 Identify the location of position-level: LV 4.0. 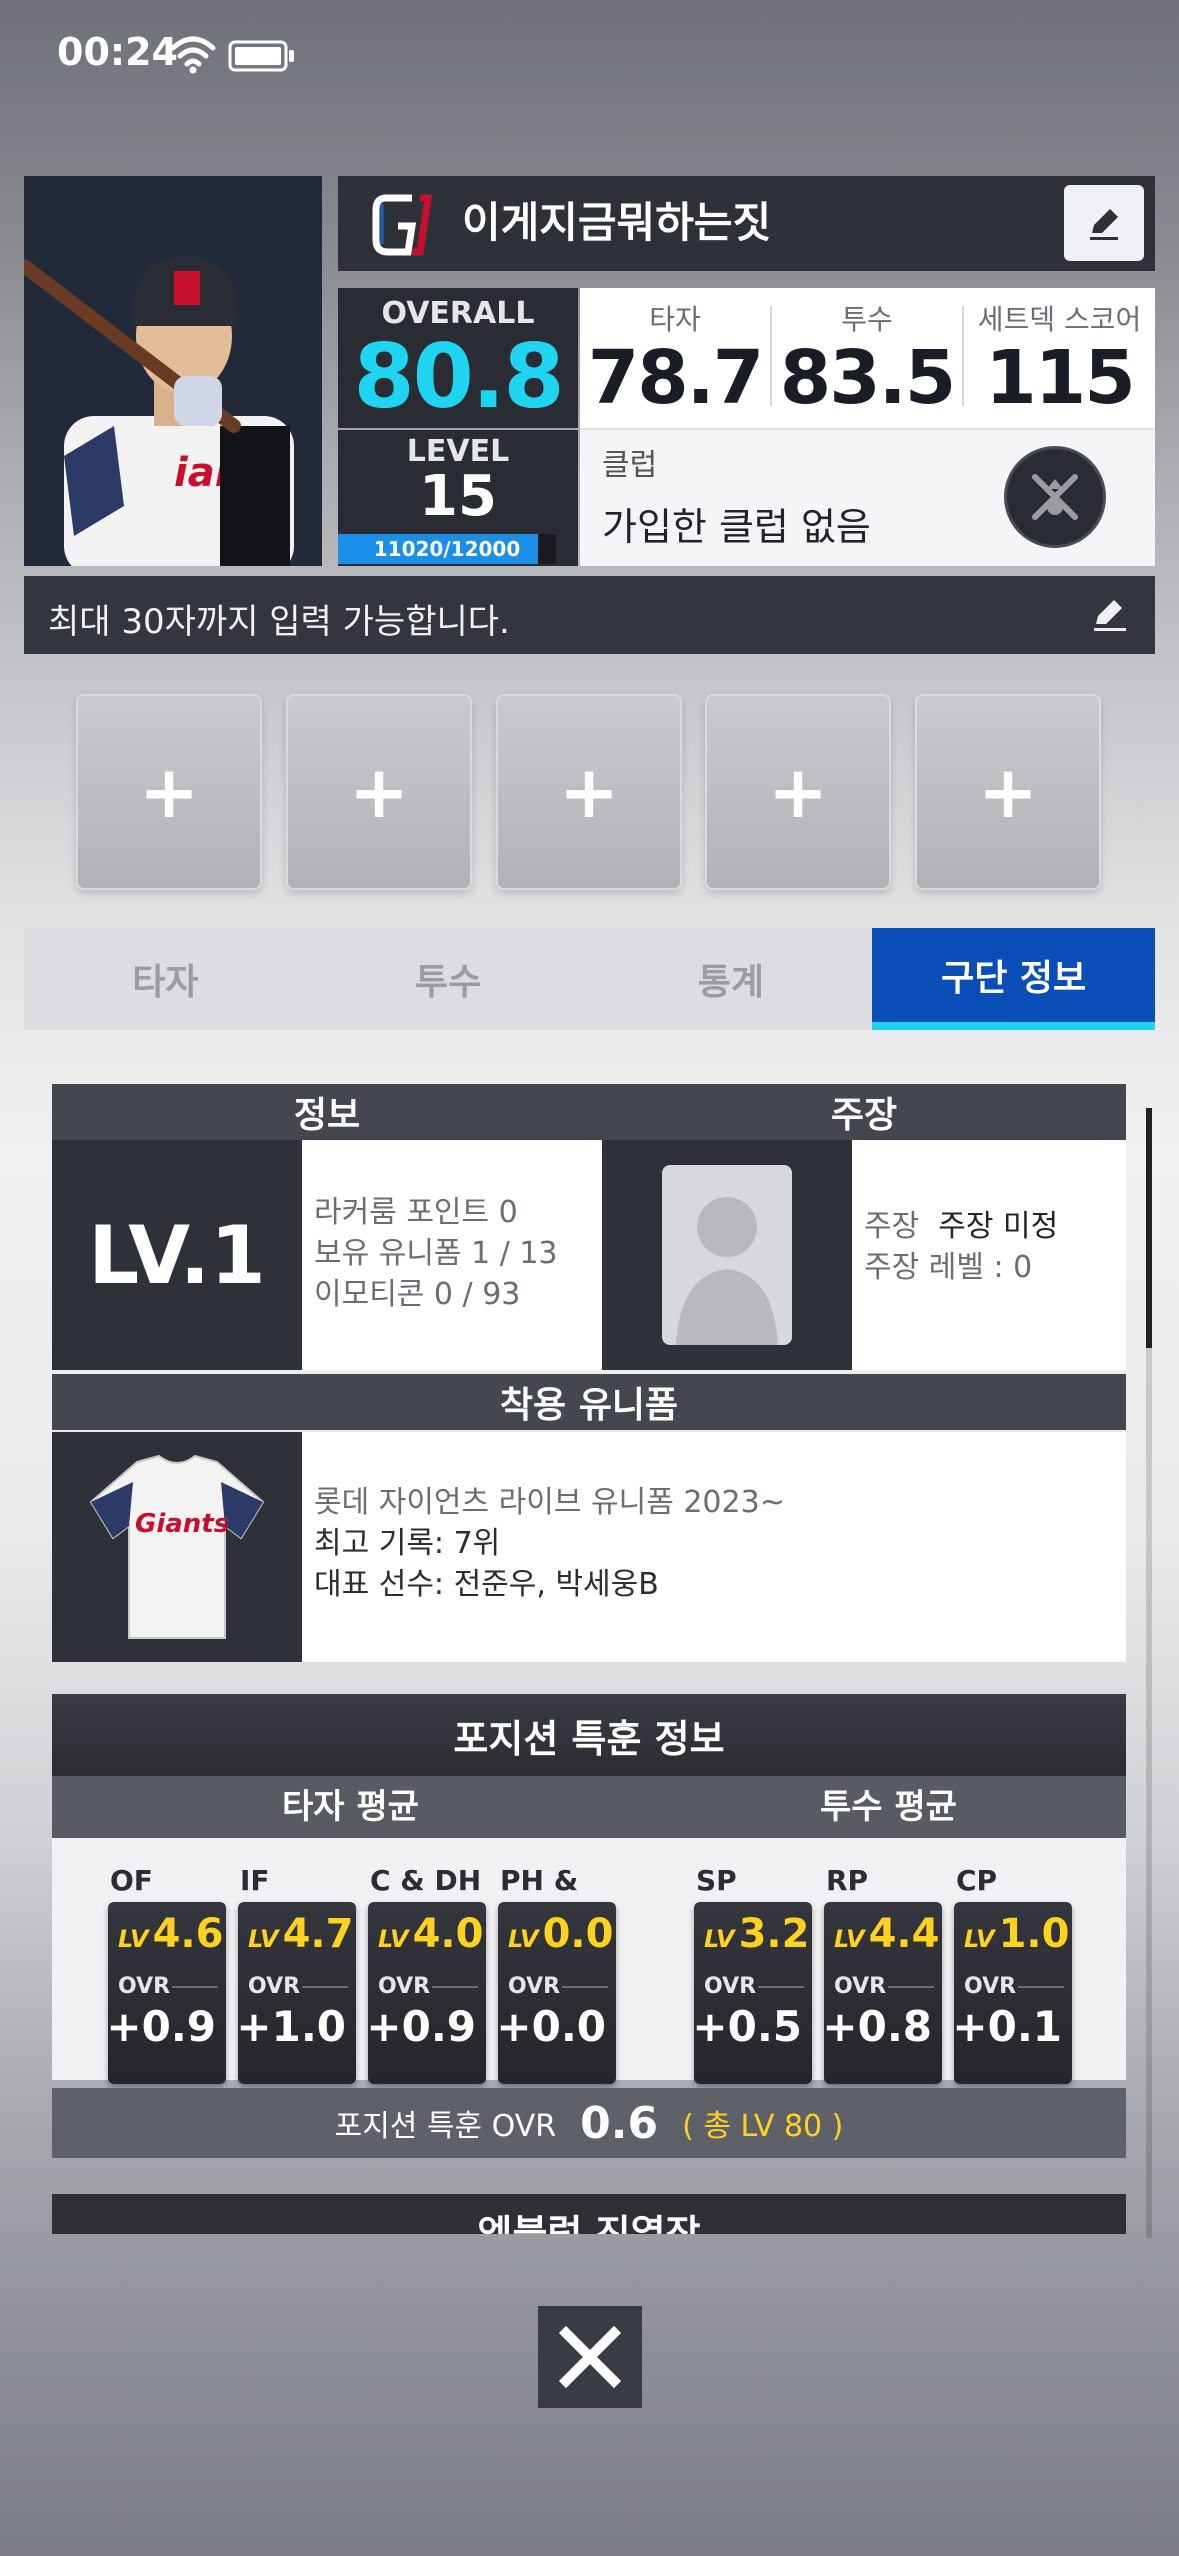
(431, 1934).